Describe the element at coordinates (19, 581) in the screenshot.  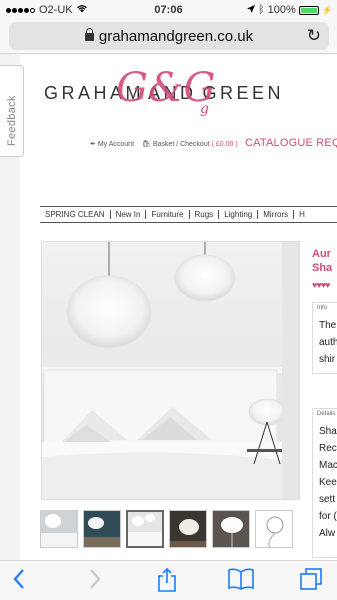
I see `back-icon` at that location.